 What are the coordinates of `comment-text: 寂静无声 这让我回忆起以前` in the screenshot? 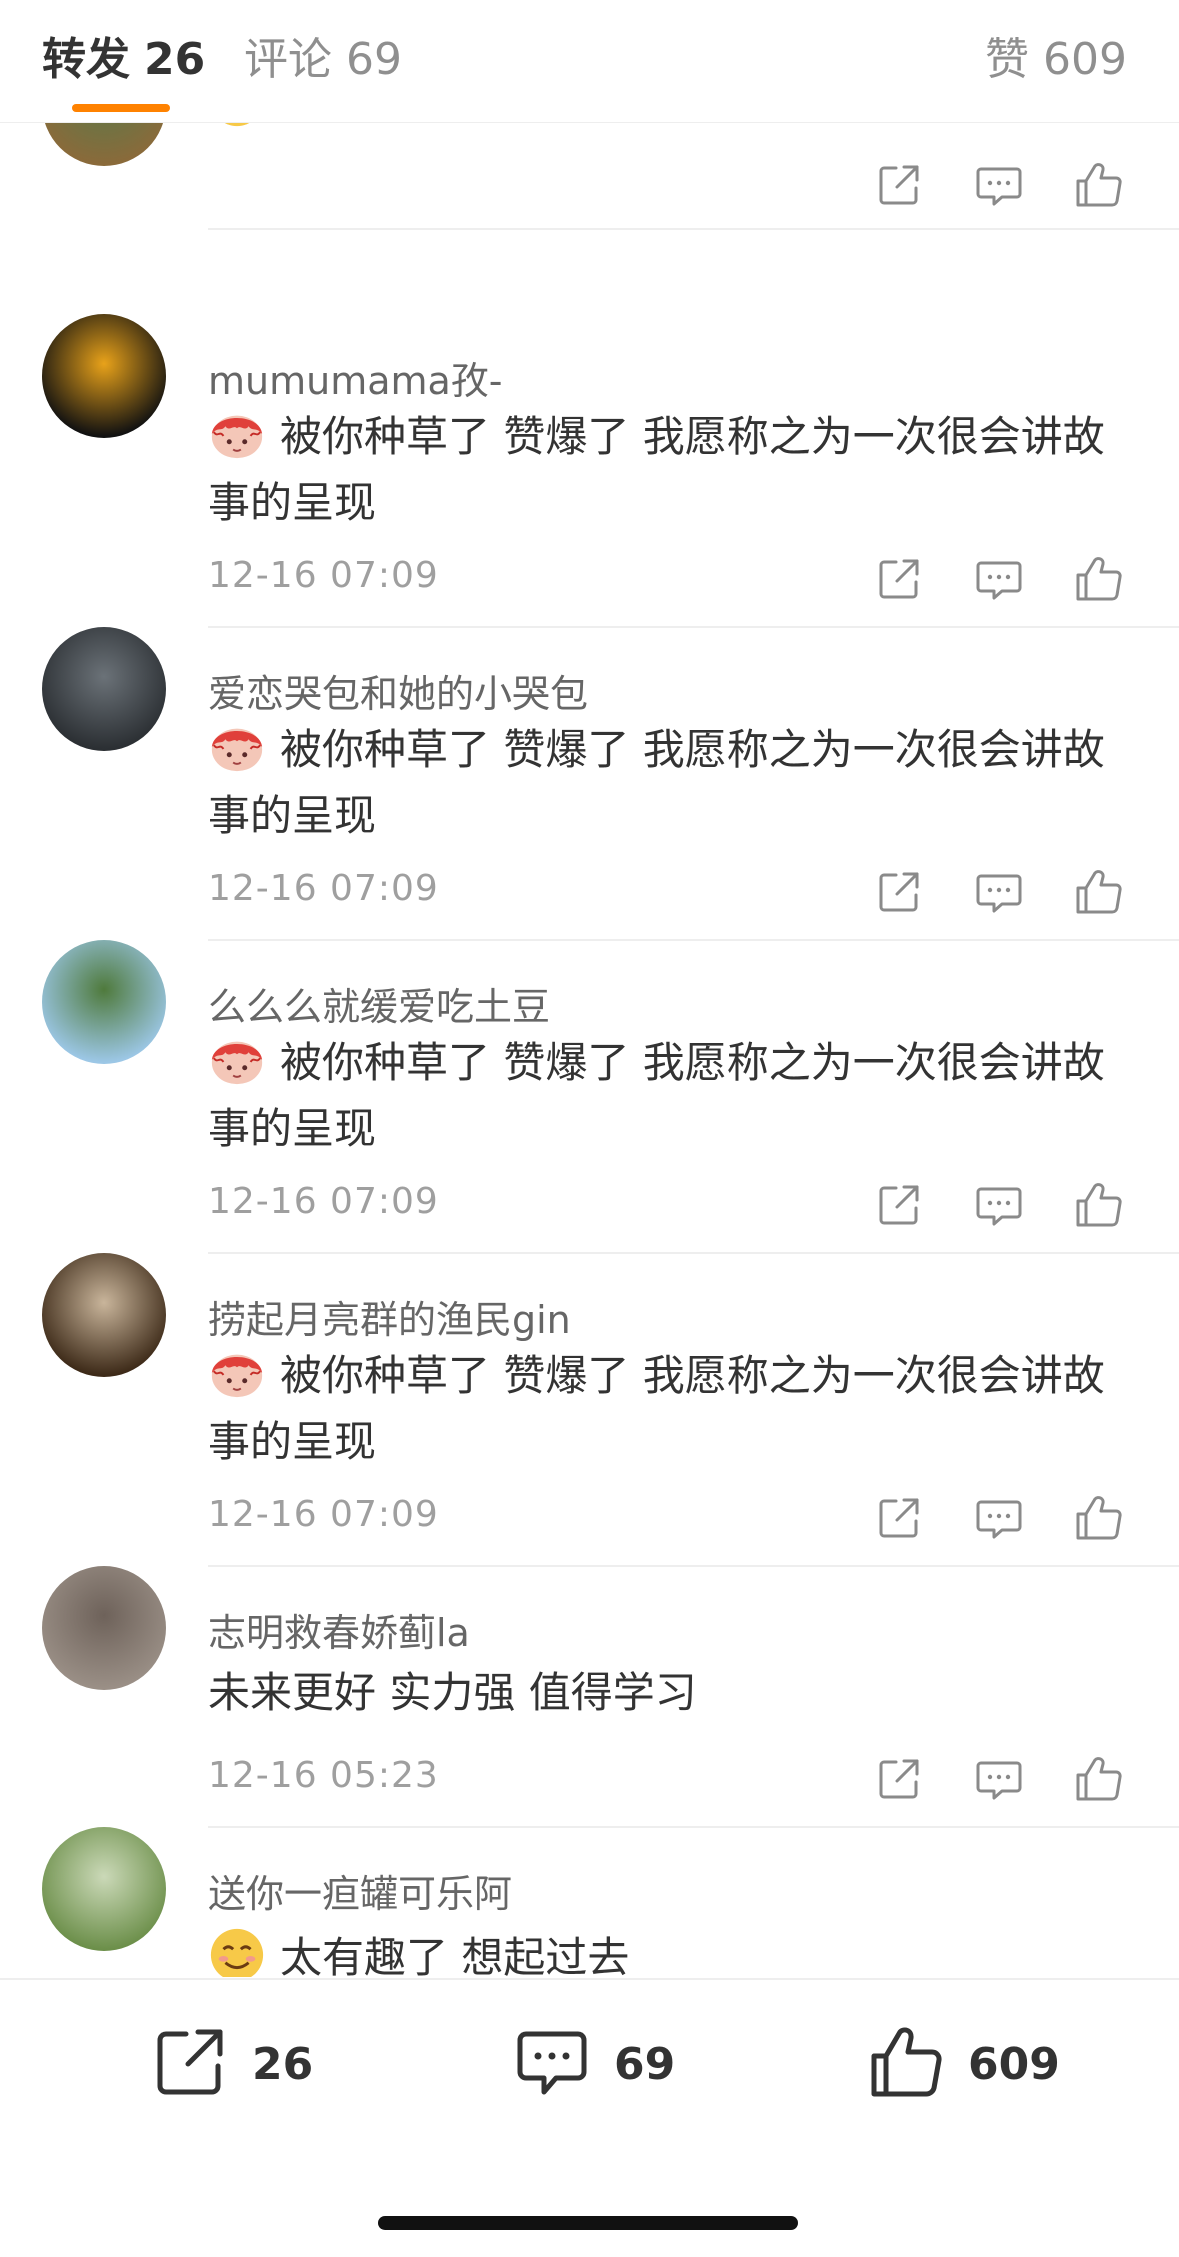 It's located at (663, 129).